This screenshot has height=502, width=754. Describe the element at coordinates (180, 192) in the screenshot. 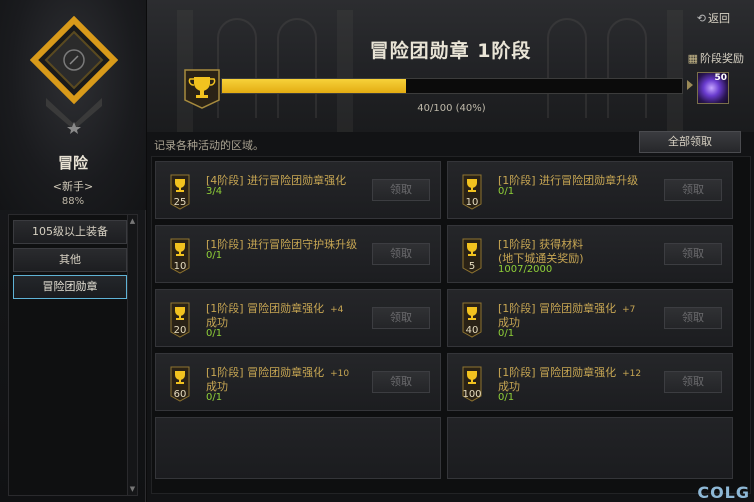

I see `quest-badge: 25` at that location.